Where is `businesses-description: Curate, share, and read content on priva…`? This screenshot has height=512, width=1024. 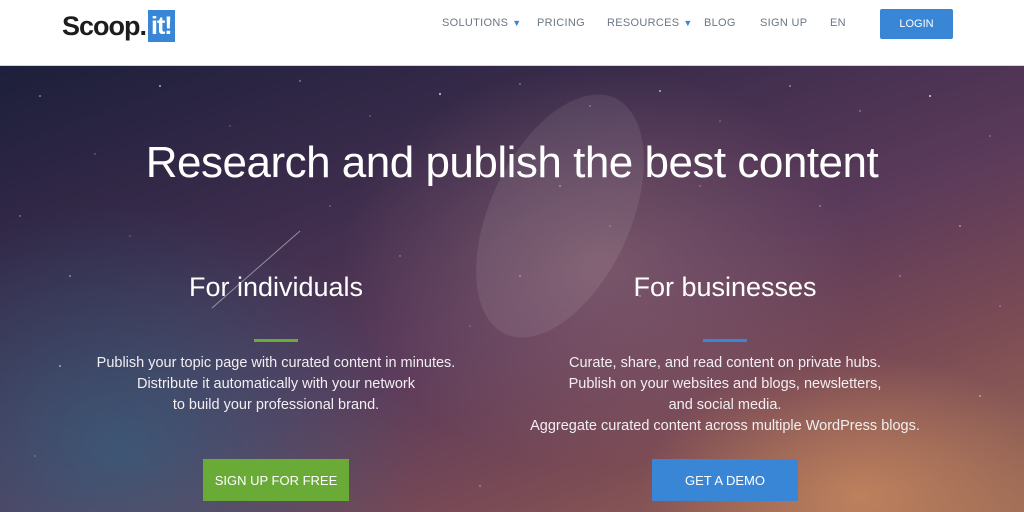
businesses-description: Curate, share, and read content on priva… is located at coordinates (725, 395).